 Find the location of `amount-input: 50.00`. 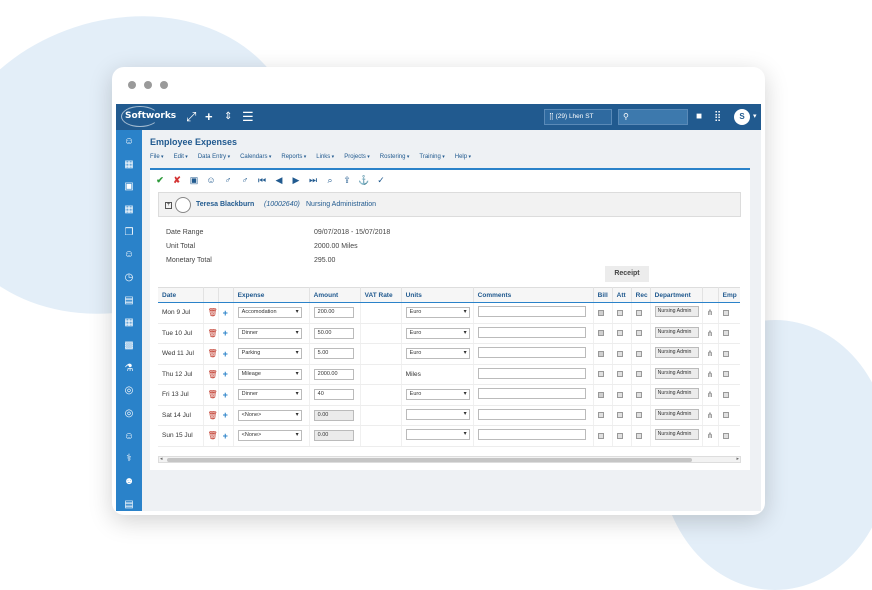

amount-input: 50.00 is located at coordinates (333, 333).